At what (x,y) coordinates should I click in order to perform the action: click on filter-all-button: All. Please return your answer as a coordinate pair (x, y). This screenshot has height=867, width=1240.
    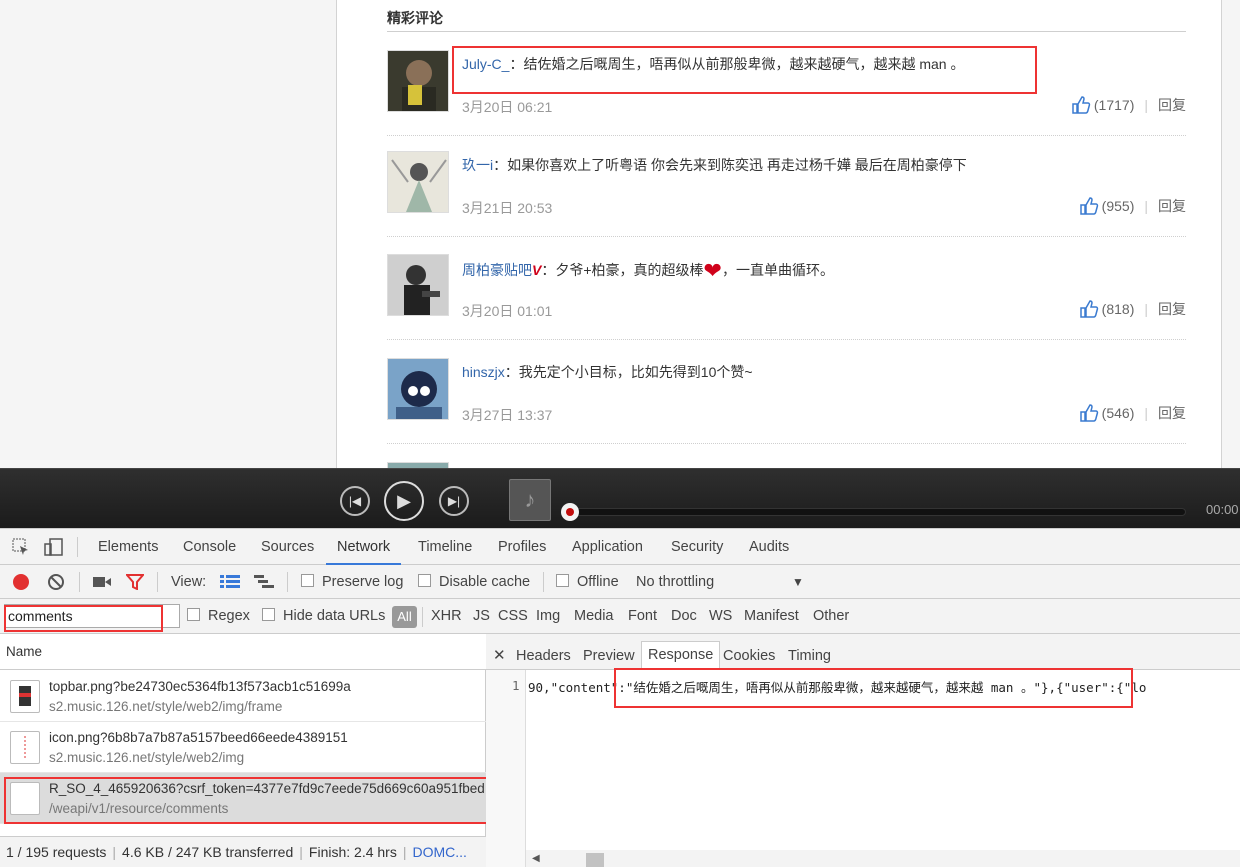
    Looking at the image, I should click on (404, 617).